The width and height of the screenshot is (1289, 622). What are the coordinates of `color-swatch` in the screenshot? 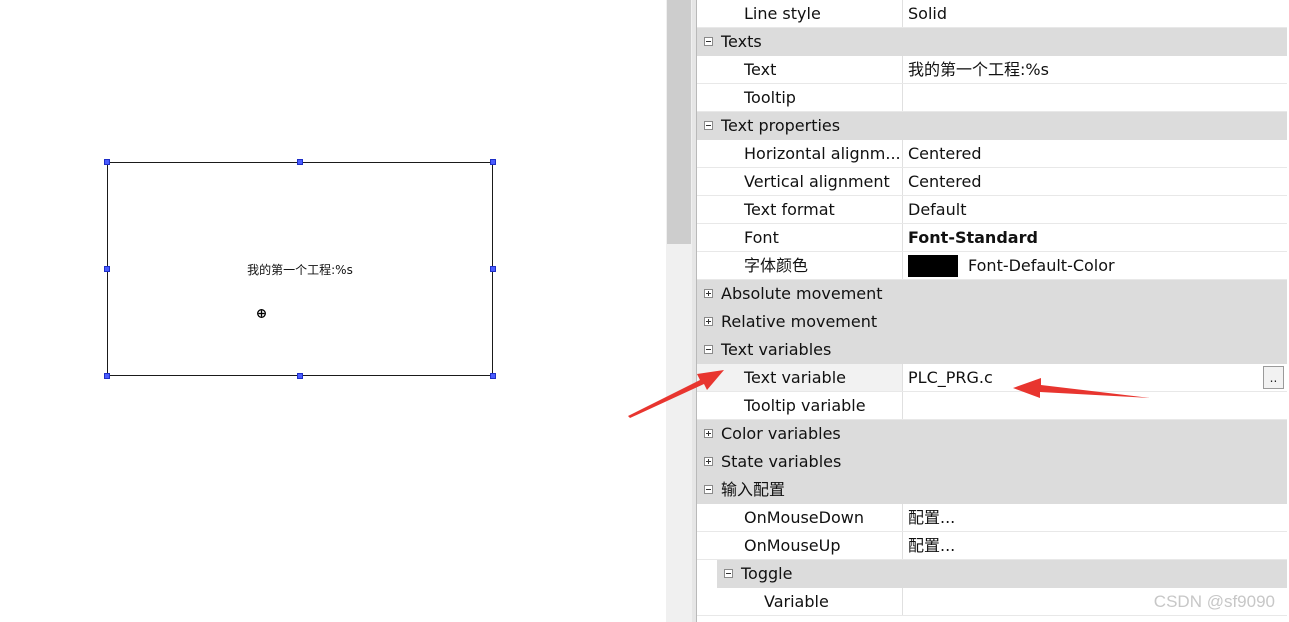 It's located at (933, 265).